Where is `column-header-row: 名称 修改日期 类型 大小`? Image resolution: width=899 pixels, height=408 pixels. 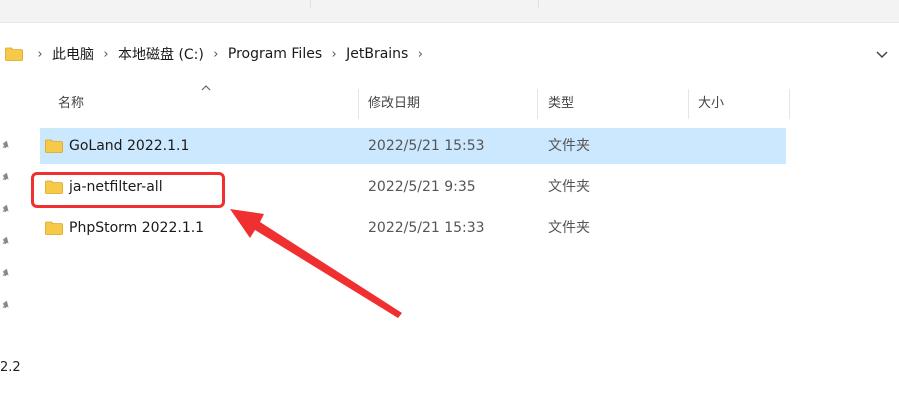 column-header-row: 名称 修改日期 类型 大小 is located at coordinates (415, 103).